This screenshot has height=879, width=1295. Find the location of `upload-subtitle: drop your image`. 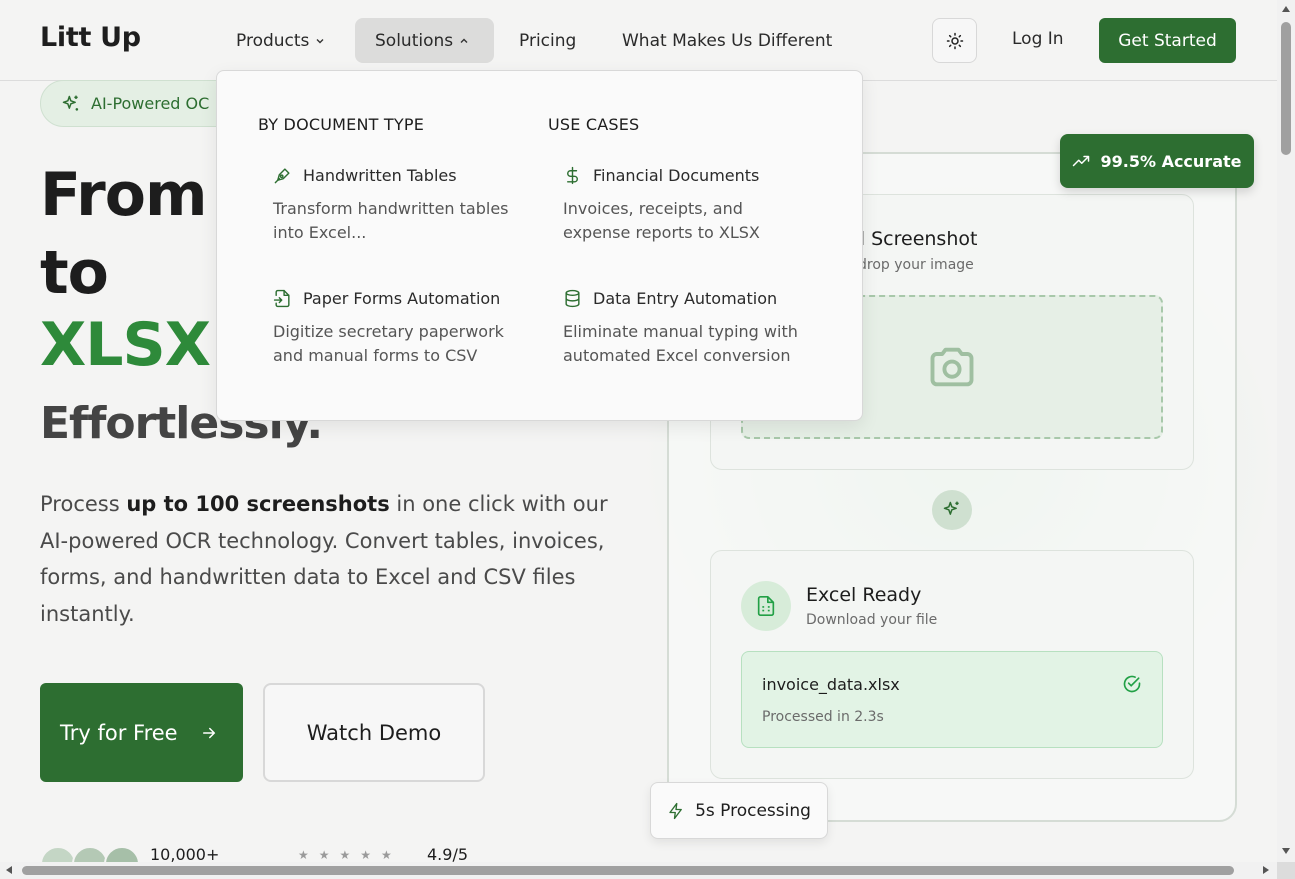

upload-subtitle: drop your image is located at coordinates (916, 265).